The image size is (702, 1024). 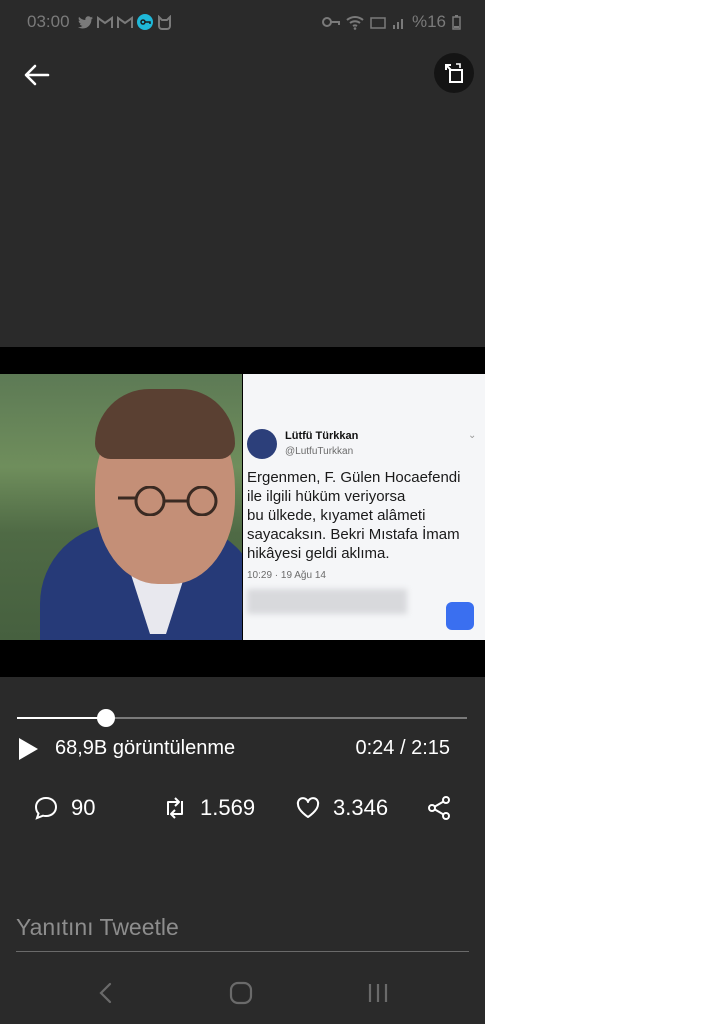 What do you see at coordinates (168, 501) in the screenshot?
I see `glasses-icon` at bounding box center [168, 501].